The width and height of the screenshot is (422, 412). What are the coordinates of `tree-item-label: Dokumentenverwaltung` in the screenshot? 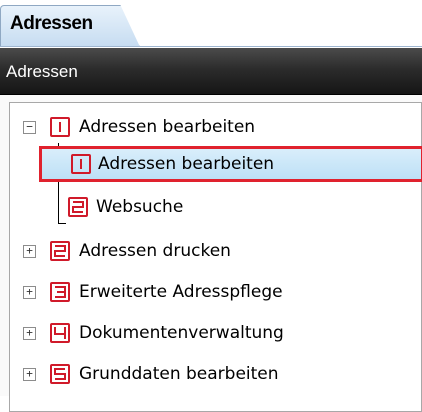 It's located at (181, 333).